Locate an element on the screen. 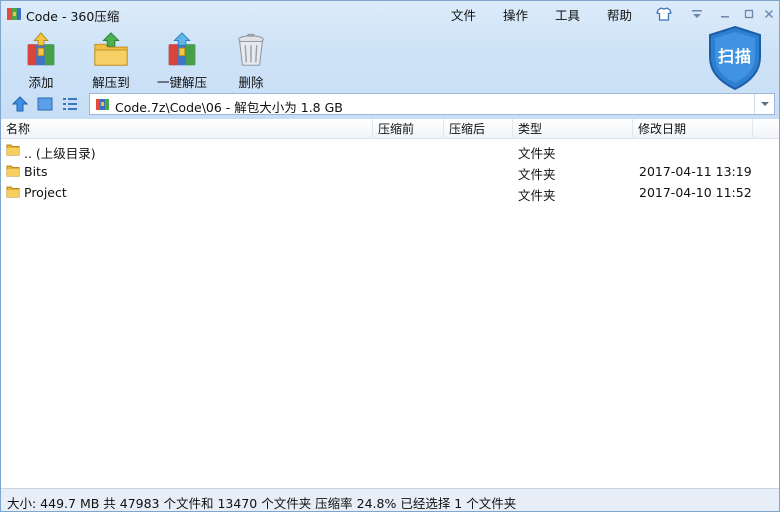  window-title: Code - 360压缩 is located at coordinates (73, 16).